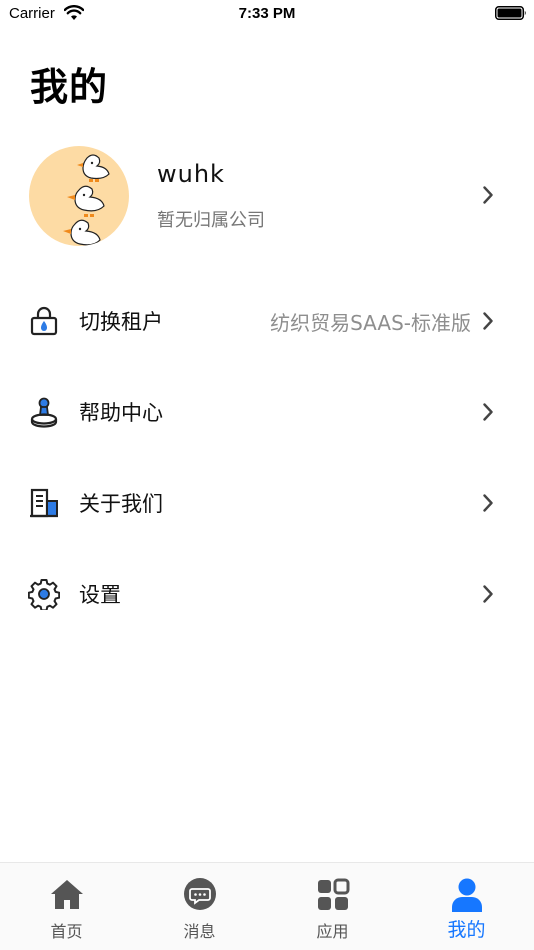  Describe the element at coordinates (211, 220) in the screenshot. I see `company-label: 暂无归属公司` at that location.